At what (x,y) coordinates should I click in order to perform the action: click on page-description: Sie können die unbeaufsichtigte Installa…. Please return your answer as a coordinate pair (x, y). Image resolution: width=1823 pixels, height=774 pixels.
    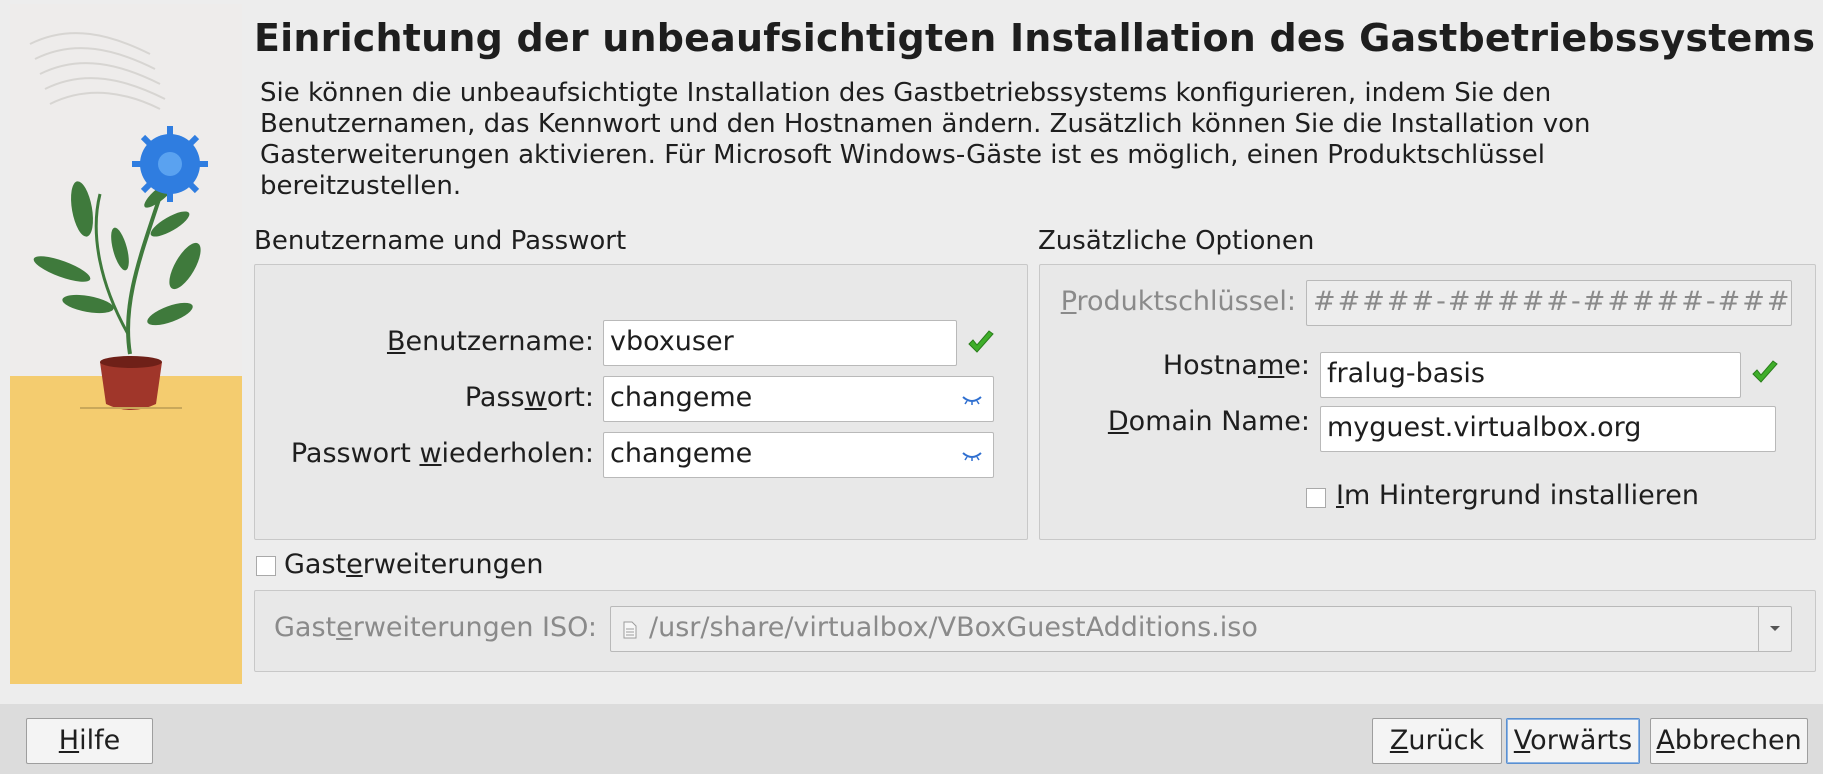
    Looking at the image, I should click on (925, 139).